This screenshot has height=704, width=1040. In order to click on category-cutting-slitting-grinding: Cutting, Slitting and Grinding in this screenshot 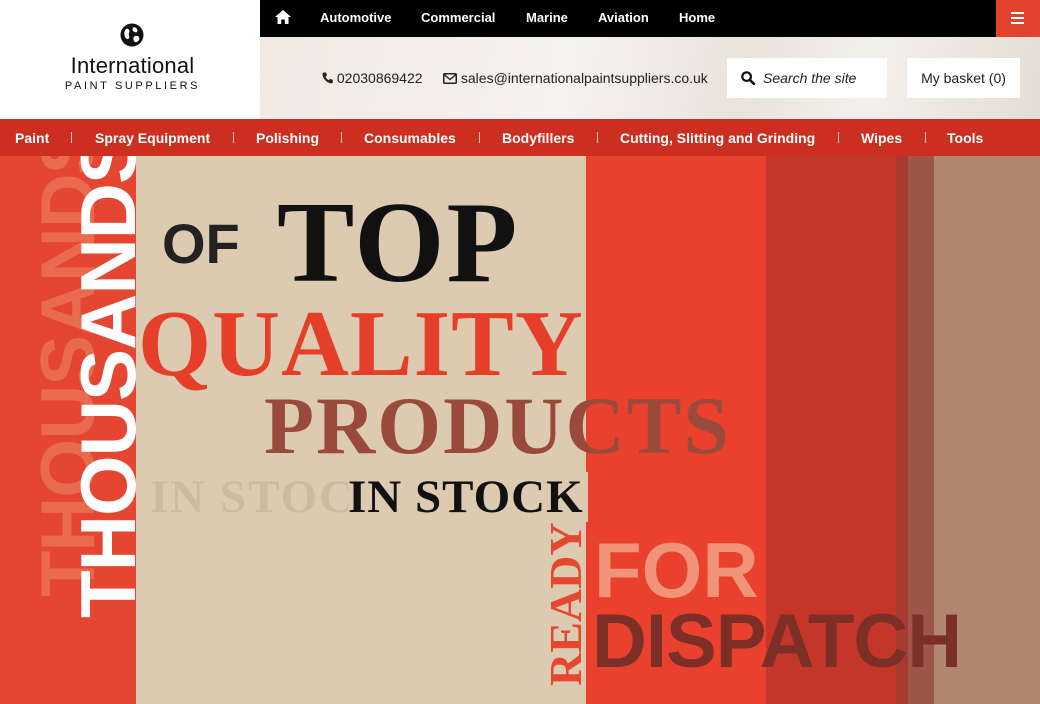, I will do `click(717, 138)`.